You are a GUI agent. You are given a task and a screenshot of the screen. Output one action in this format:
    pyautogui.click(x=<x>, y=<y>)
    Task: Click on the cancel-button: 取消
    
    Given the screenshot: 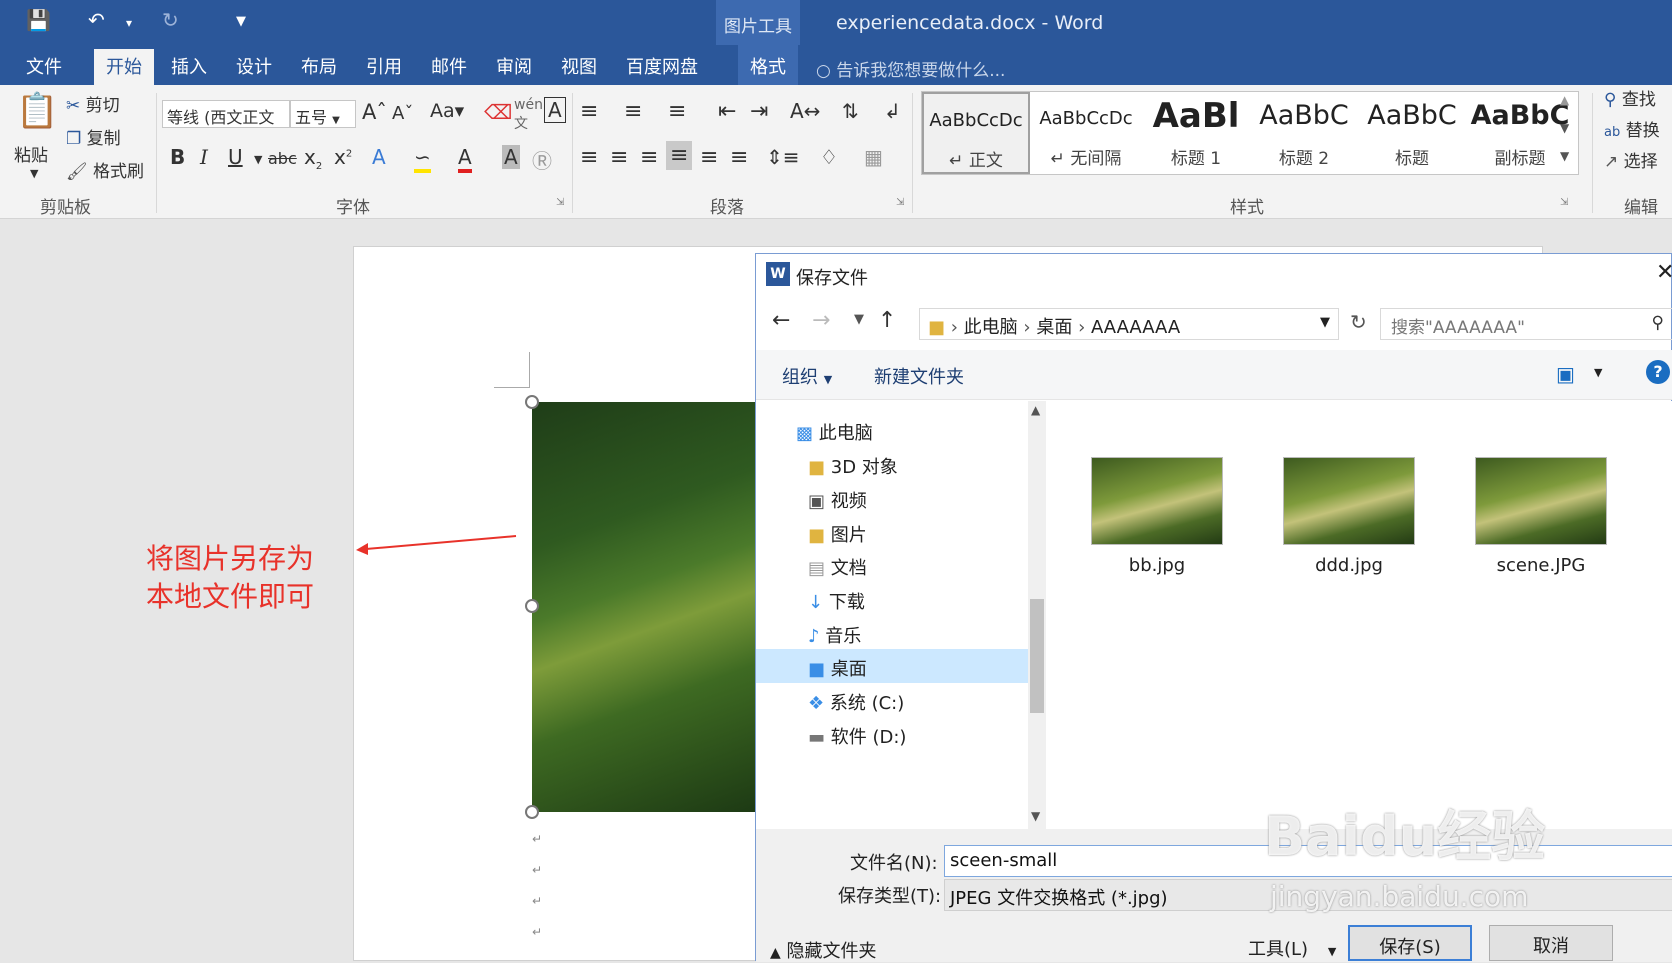 What is the action you would take?
    pyautogui.click(x=1551, y=943)
    